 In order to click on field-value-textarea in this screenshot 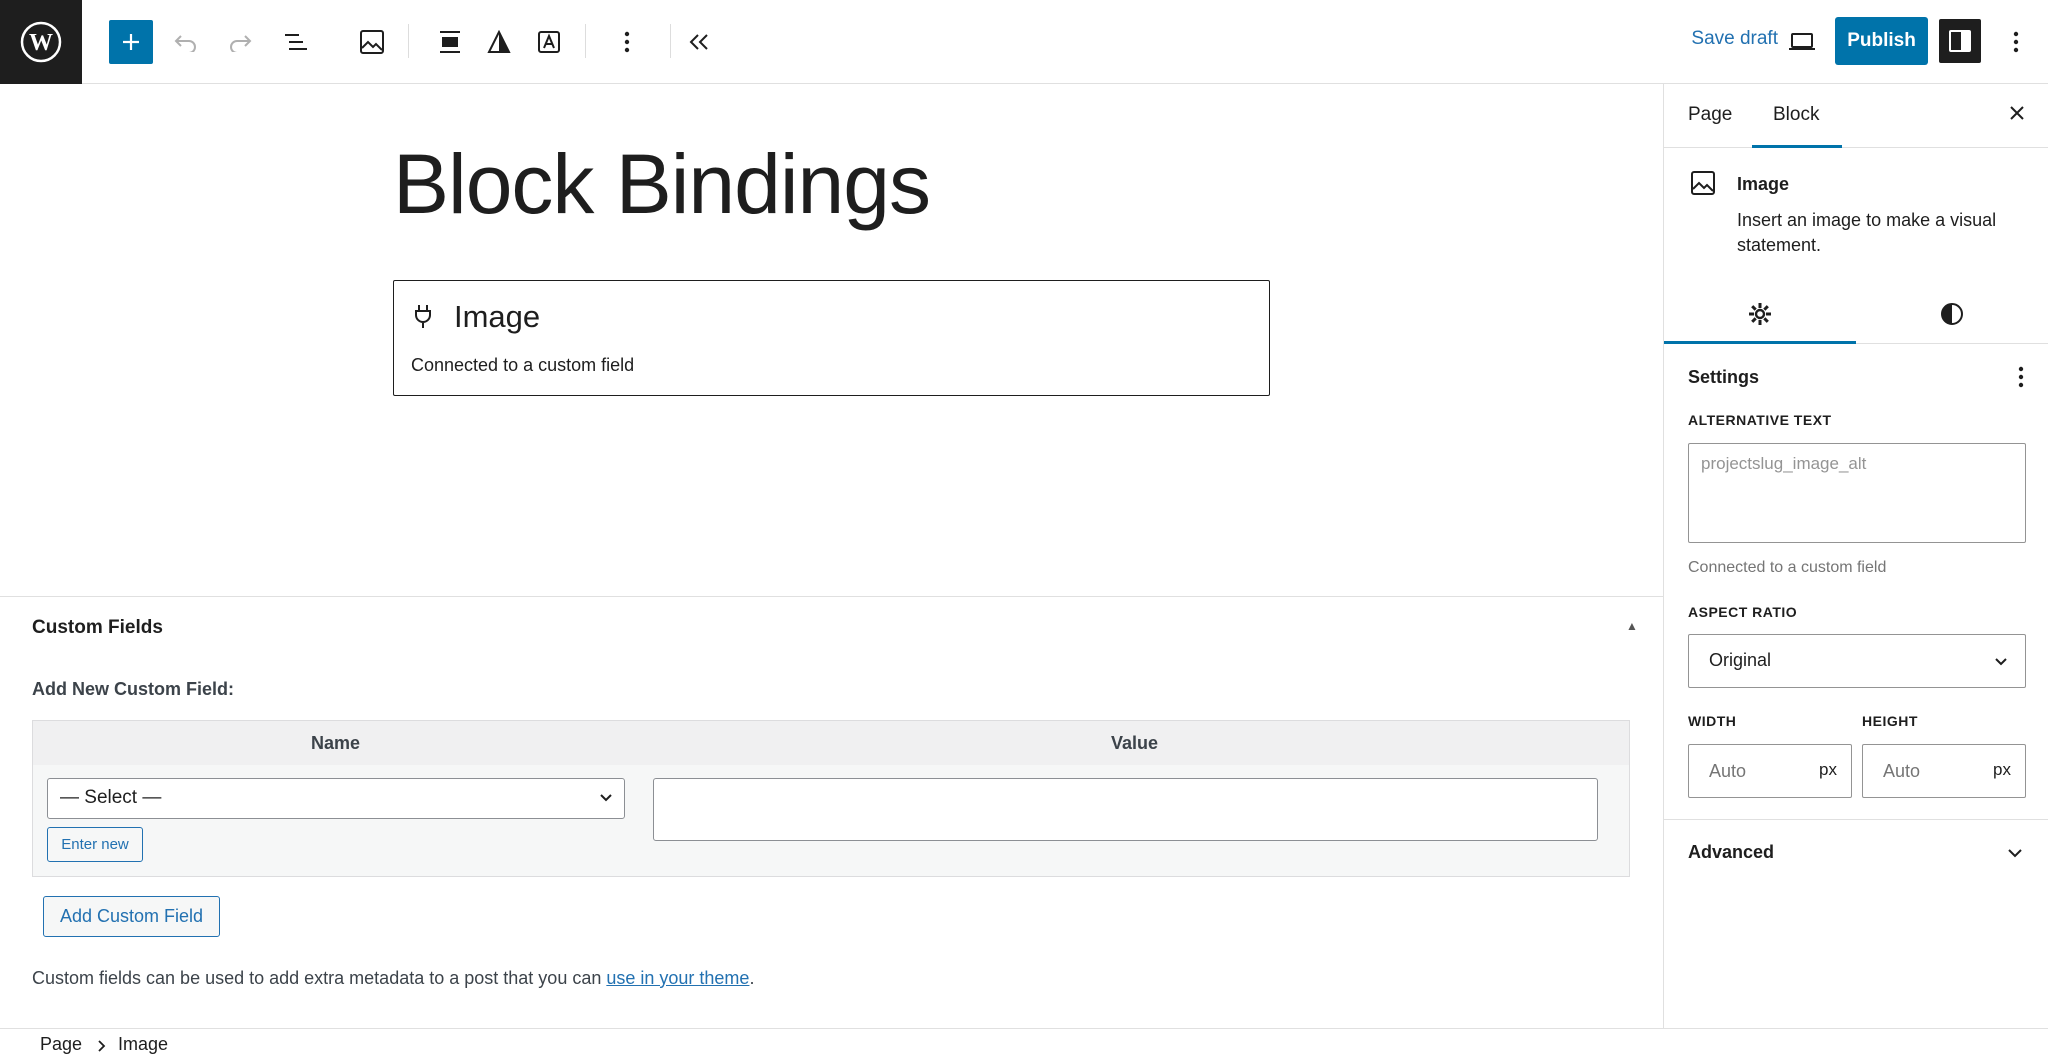, I will do `click(1125, 809)`.